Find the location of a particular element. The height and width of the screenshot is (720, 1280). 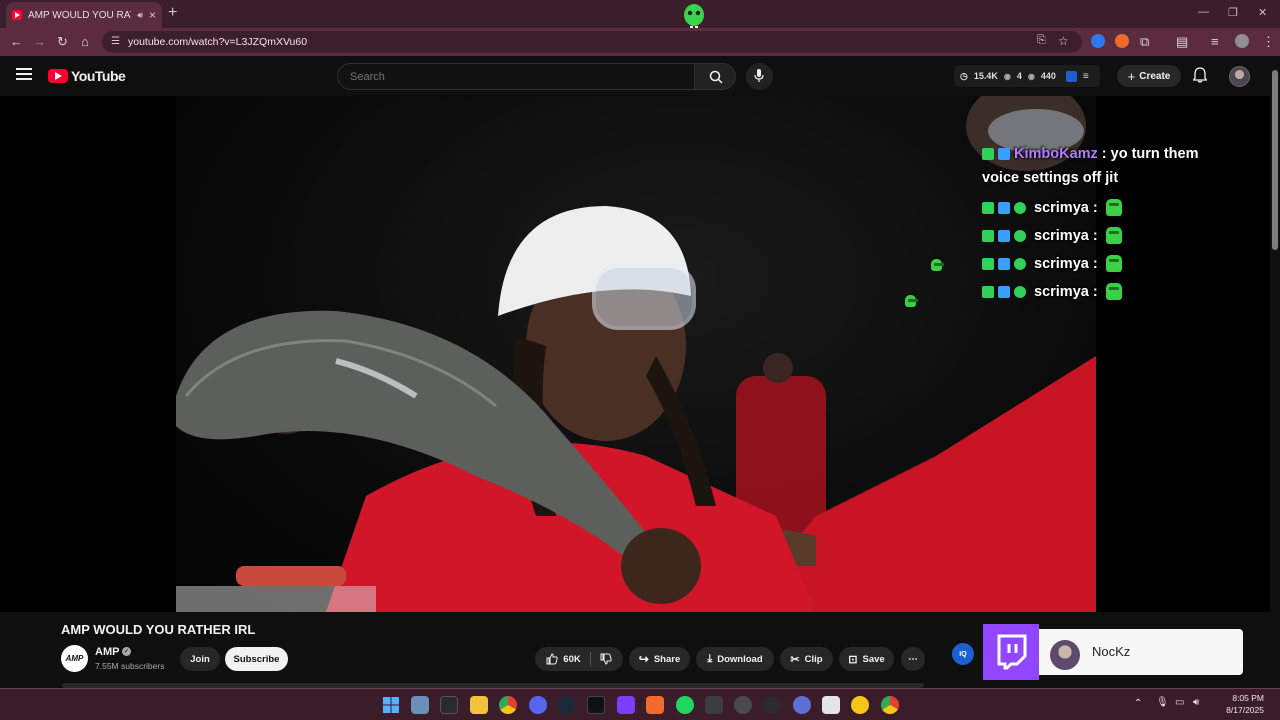

clock-icon: ◷ is located at coordinates (964, 75).